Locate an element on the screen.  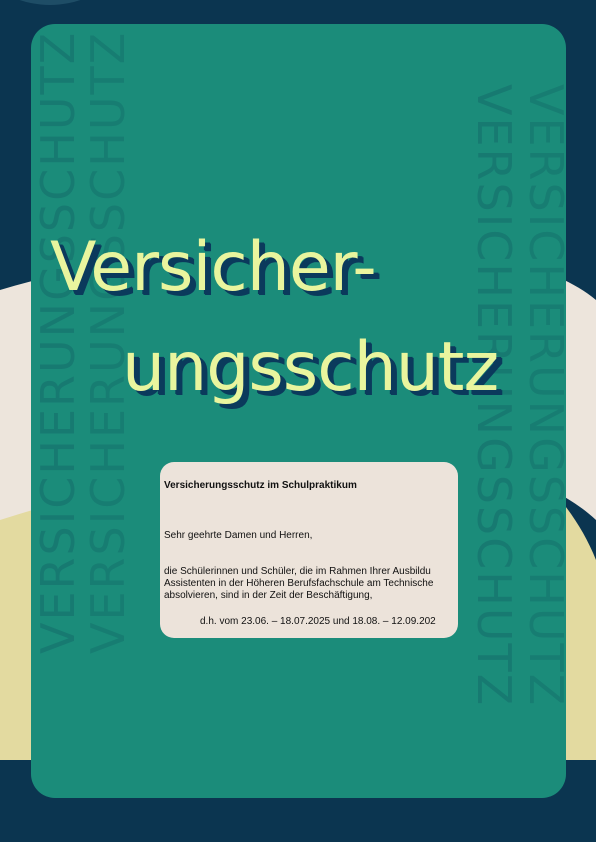
watermark-right-outer: VERSICHERUNGSSCHUTZ is located at coordinates (542, 396).